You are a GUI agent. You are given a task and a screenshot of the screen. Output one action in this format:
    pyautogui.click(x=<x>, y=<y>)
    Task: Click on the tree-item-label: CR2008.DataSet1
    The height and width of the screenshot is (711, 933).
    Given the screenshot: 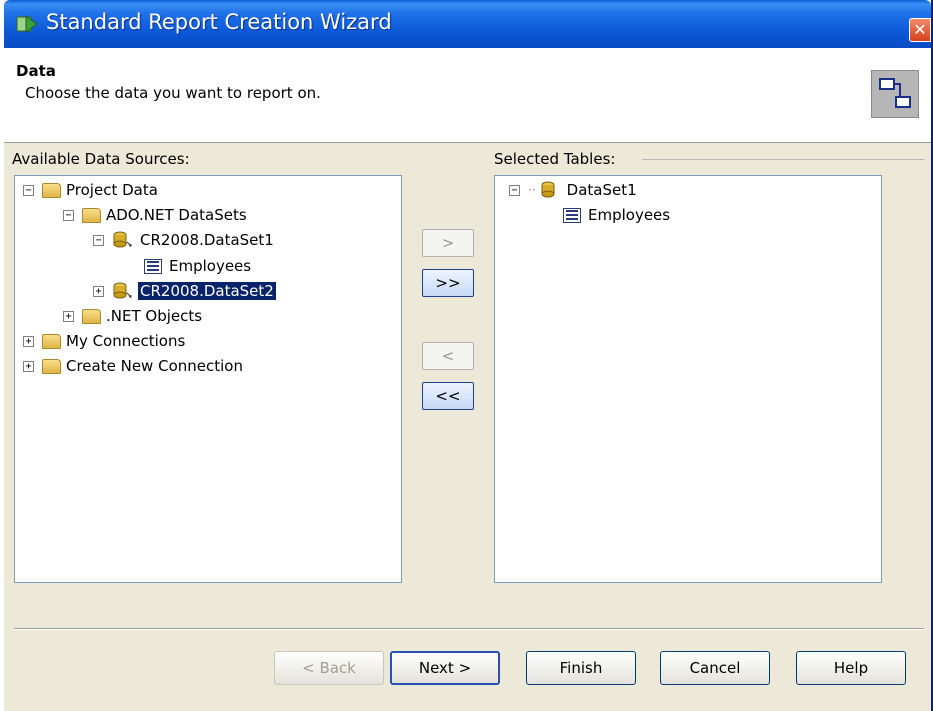 What is the action you would take?
    pyautogui.click(x=207, y=240)
    